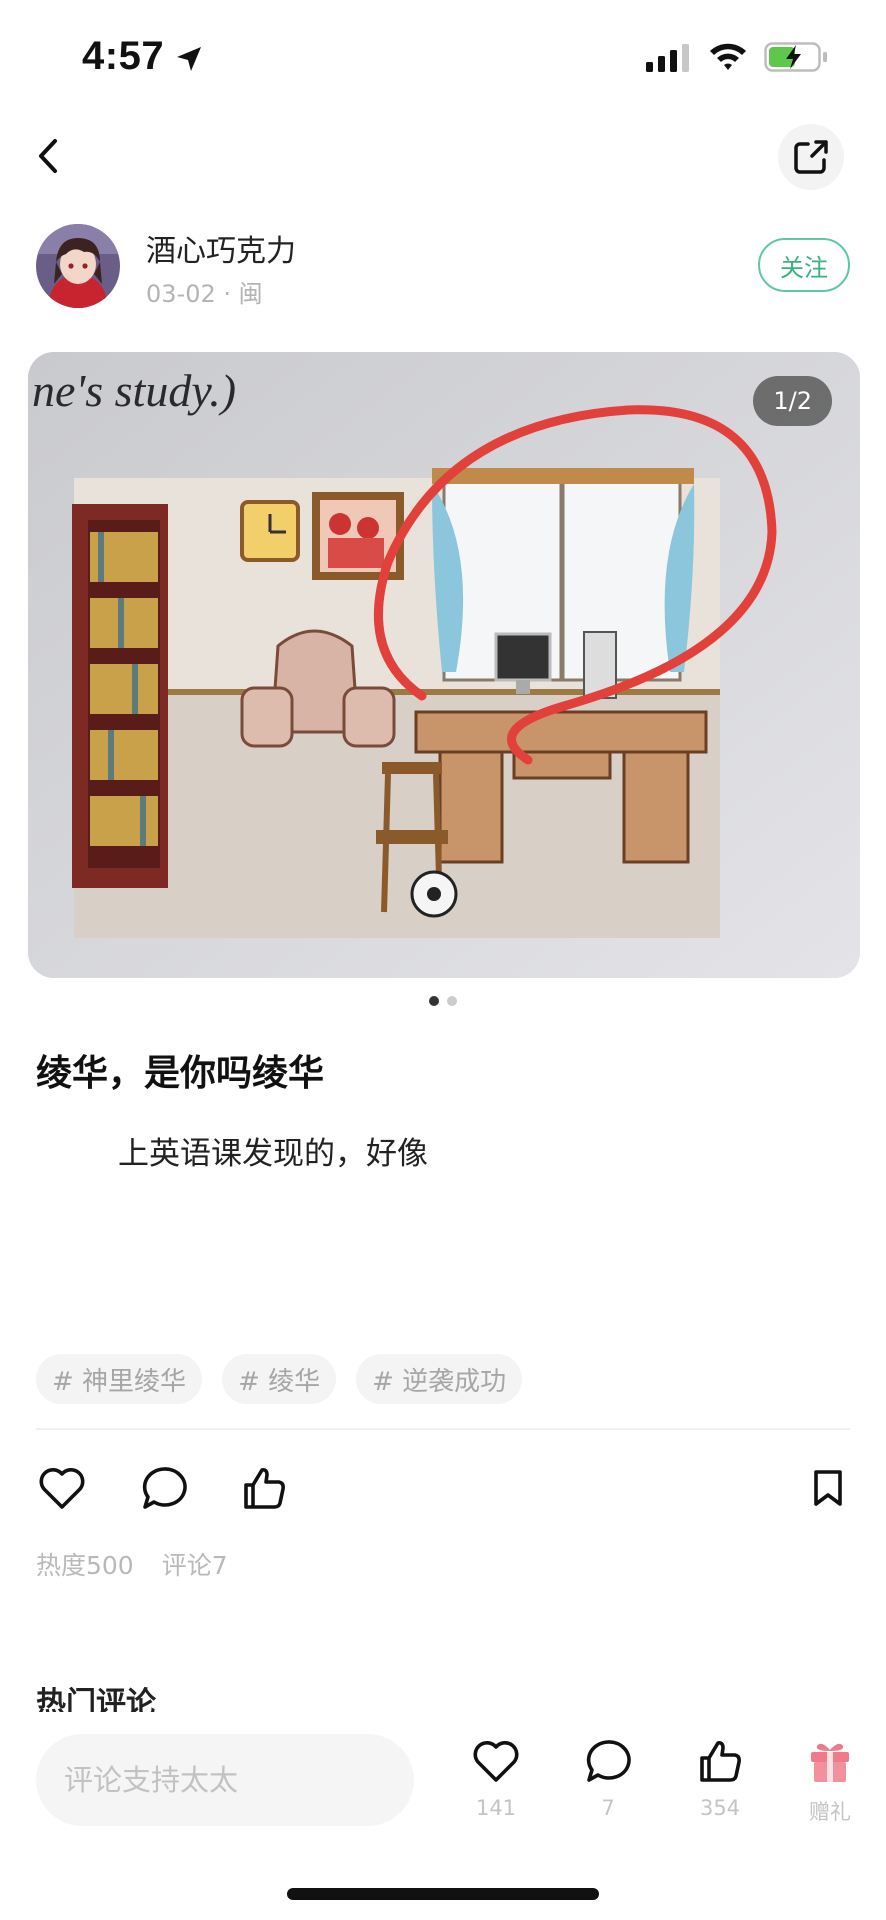  What do you see at coordinates (830, 1762) in the screenshot?
I see `gift-icon` at bounding box center [830, 1762].